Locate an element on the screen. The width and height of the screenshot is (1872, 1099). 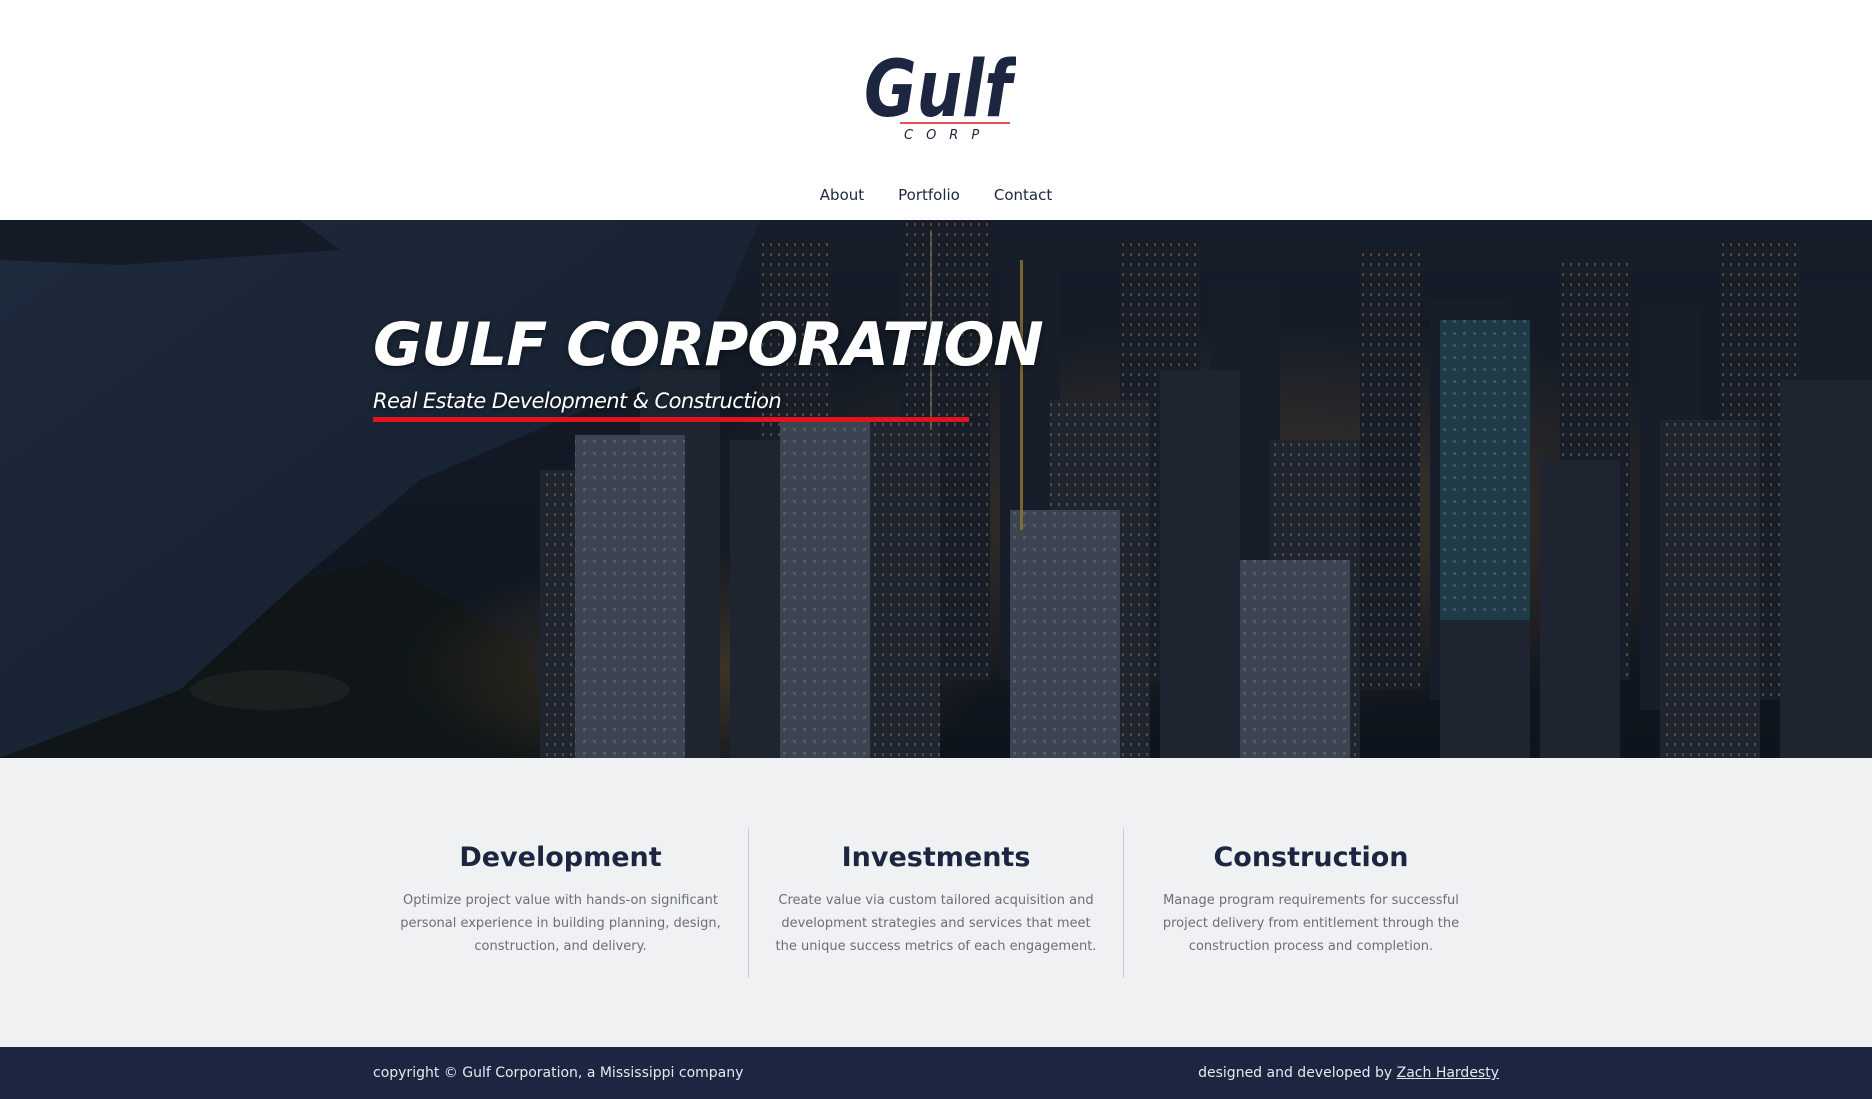
service-heading: Development is located at coordinates (560, 857).